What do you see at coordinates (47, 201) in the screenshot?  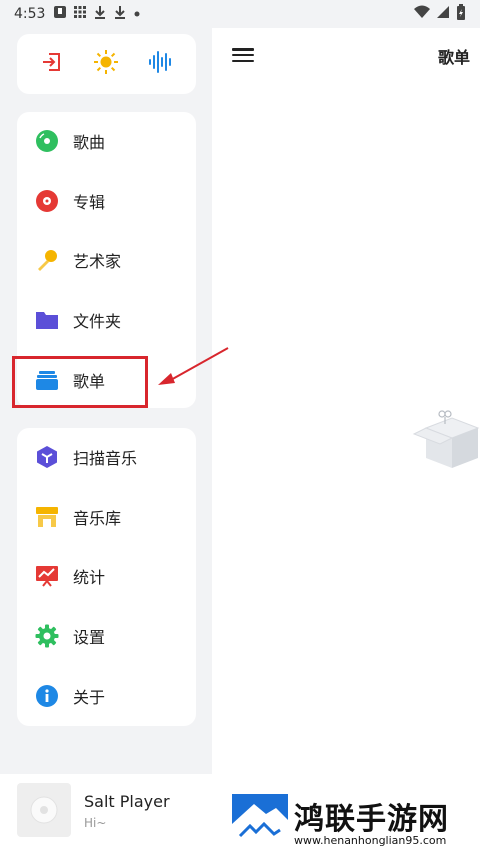 I see `album-icon` at bounding box center [47, 201].